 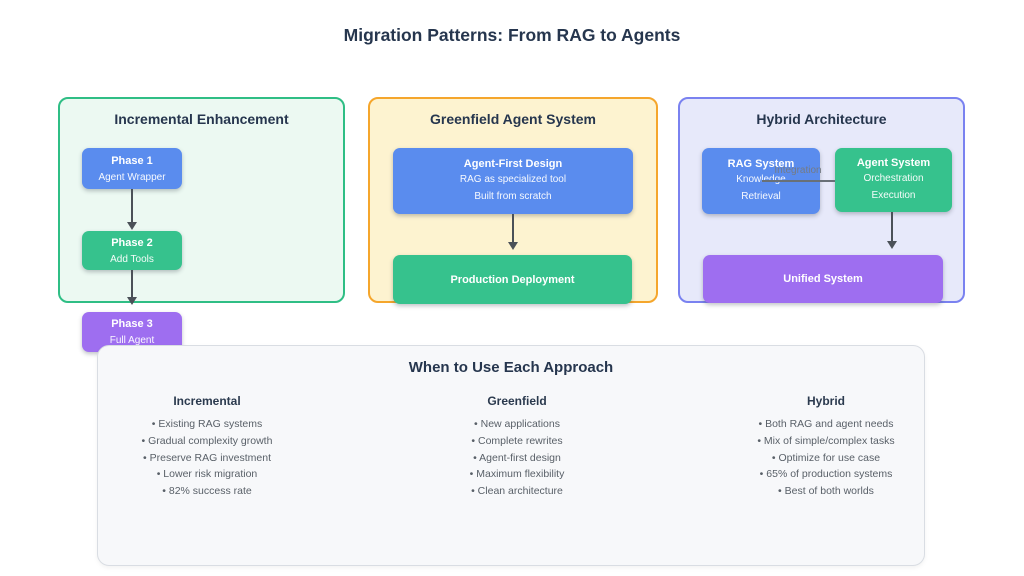 What do you see at coordinates (513, 164) in the screenshot?
I see `node-agent-first-title: Agent-First Design` at bounding box center [513, 164].